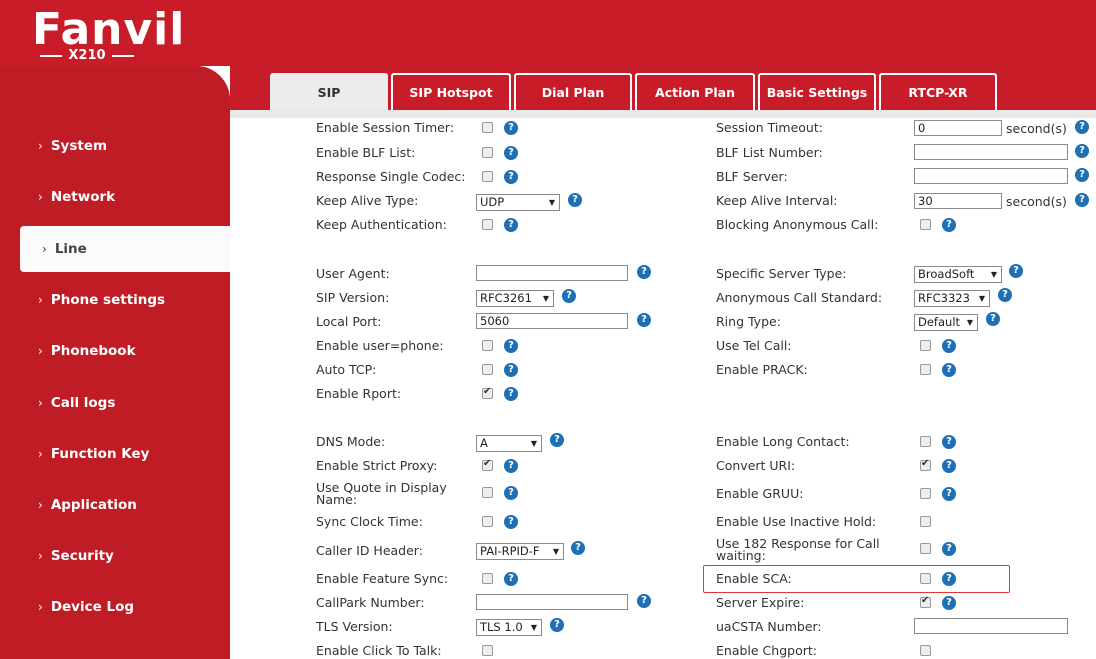  I want to click on local-port-input: 5060, so click(552, 321).